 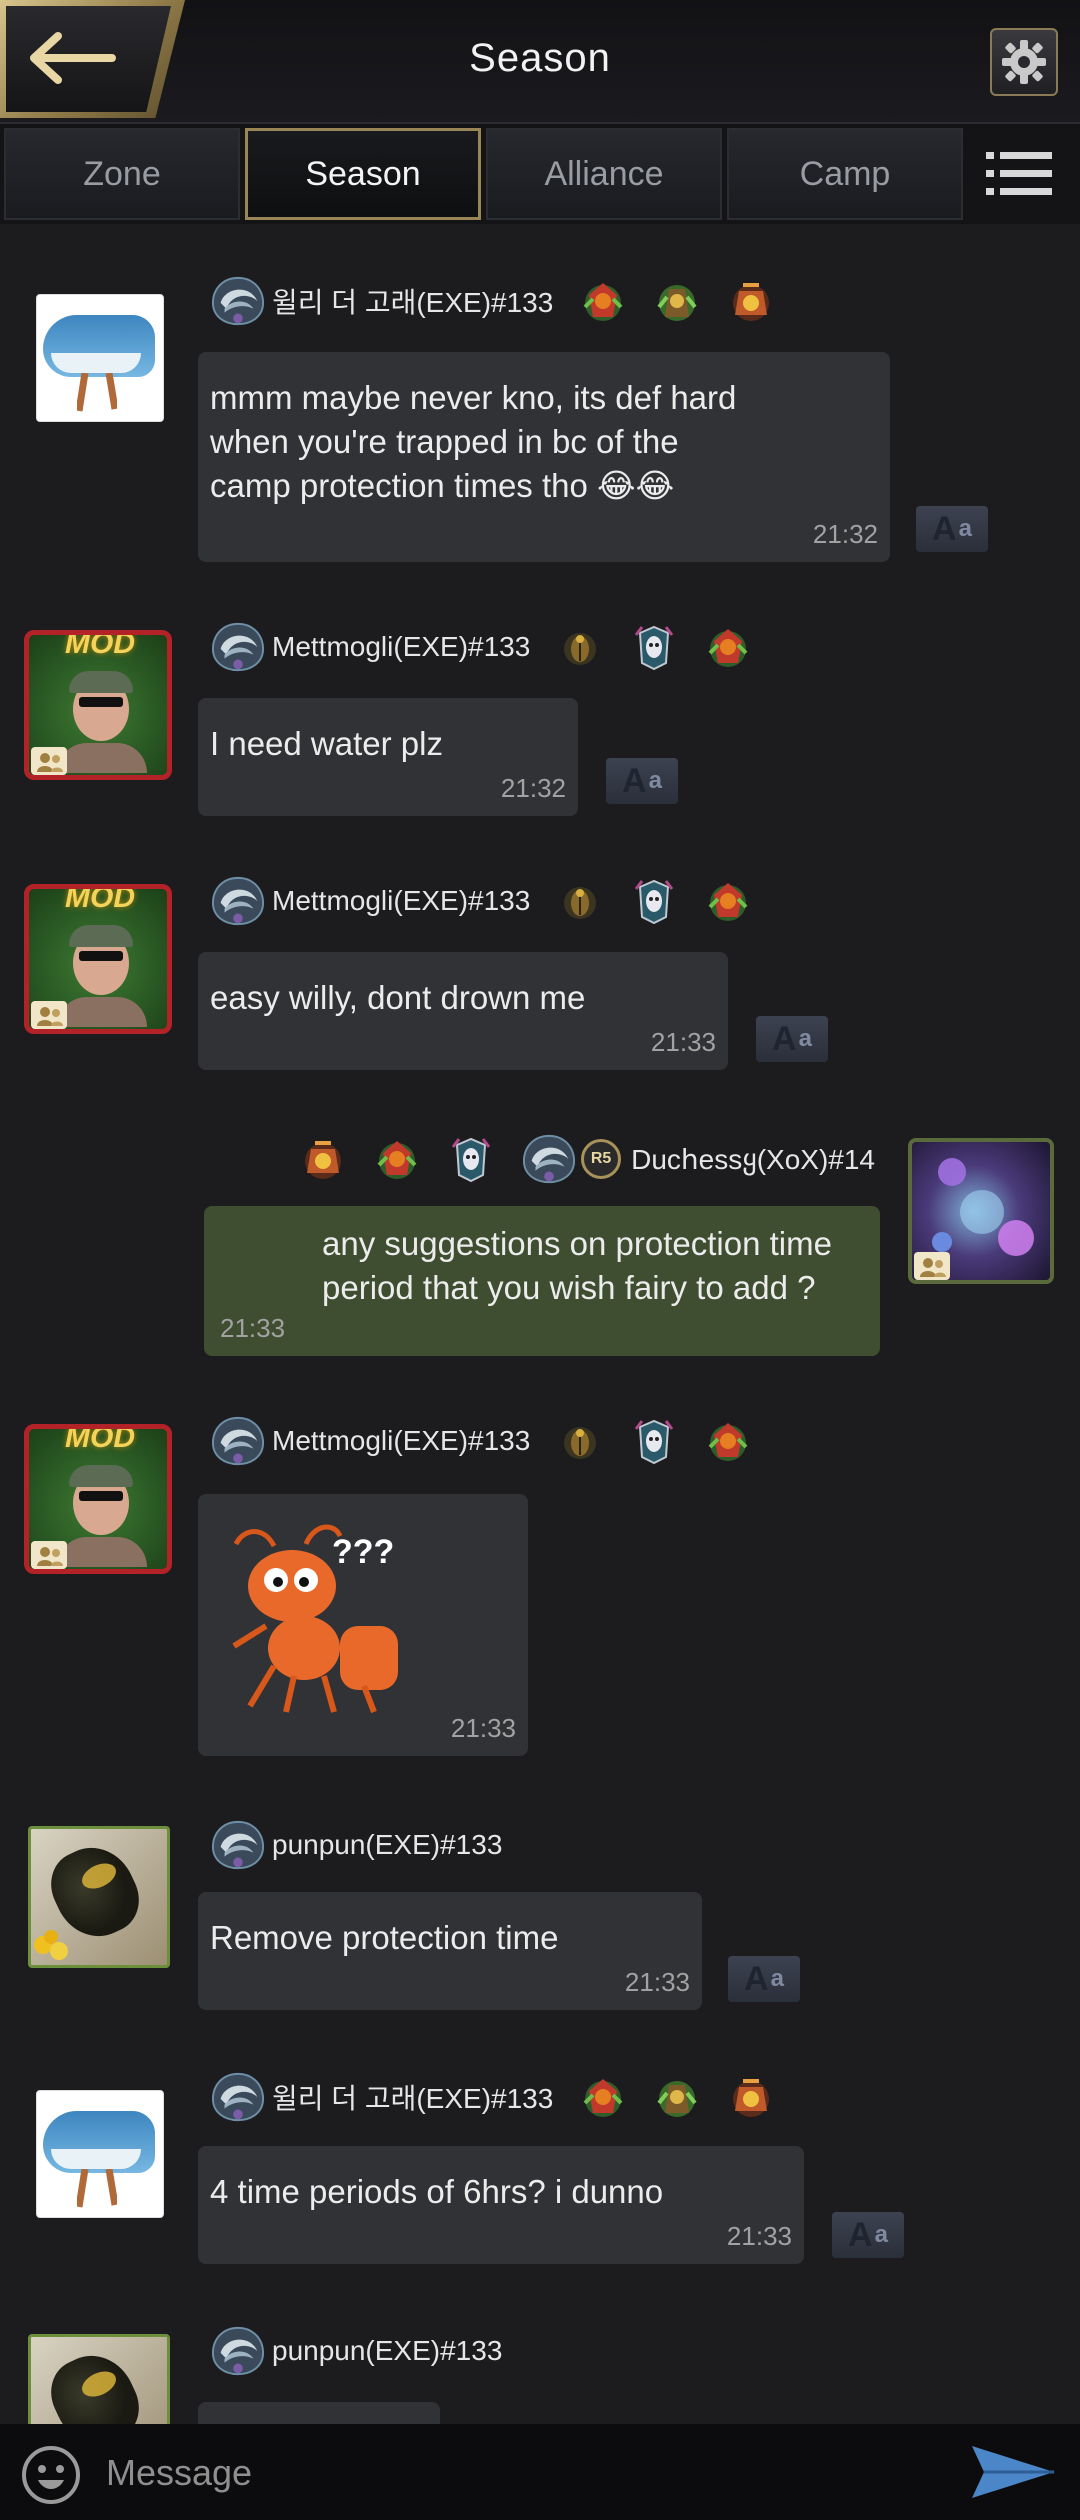 What do you see at coordinates (604, 174) in the screenshot?
I see `tab-alliance: Alliance` at bounding box center [604, 174].